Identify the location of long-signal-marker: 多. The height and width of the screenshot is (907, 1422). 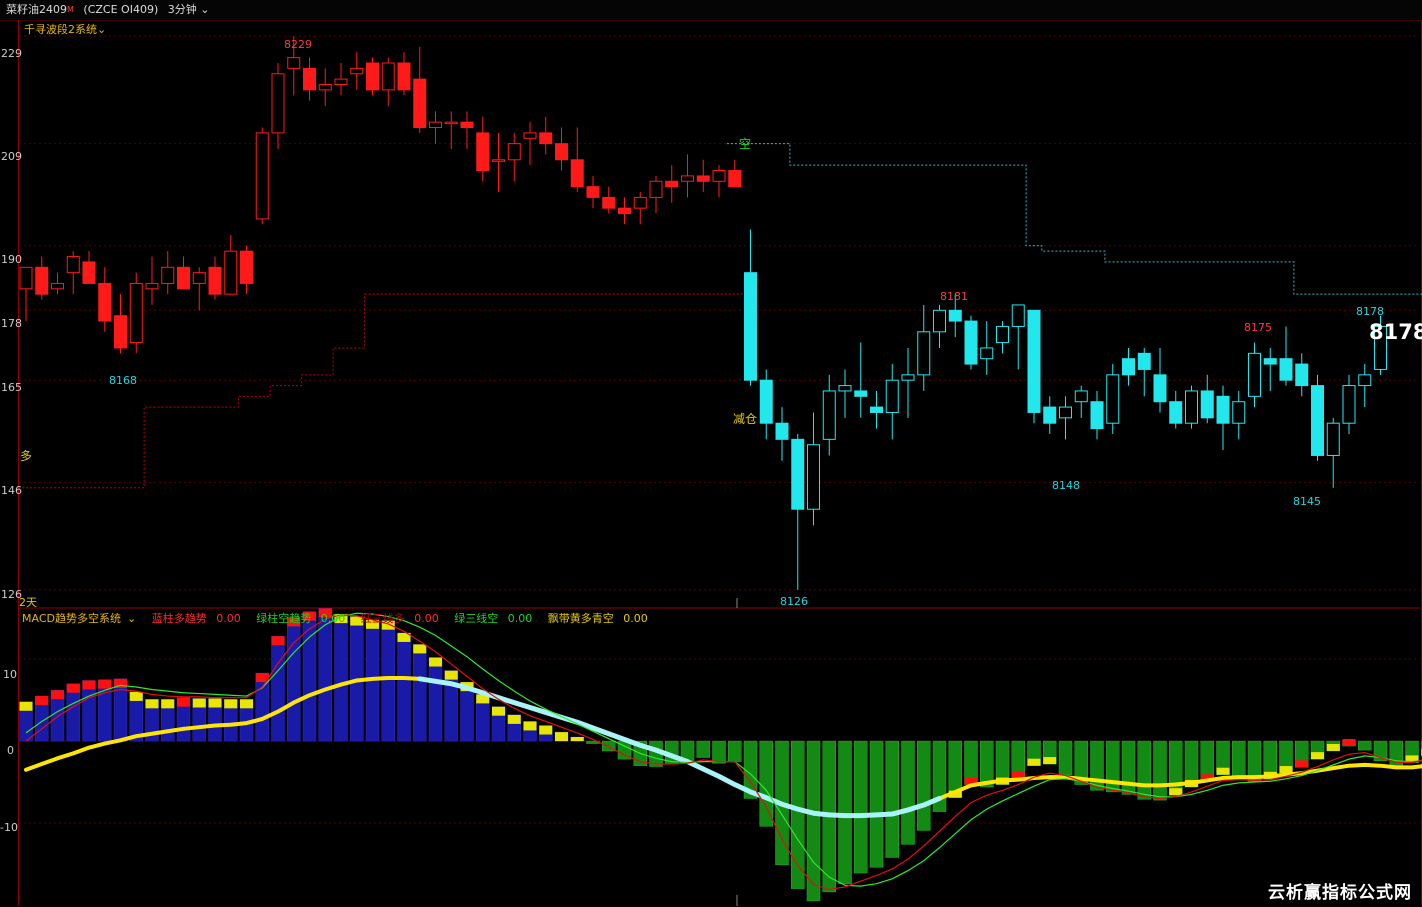
(26, 456).